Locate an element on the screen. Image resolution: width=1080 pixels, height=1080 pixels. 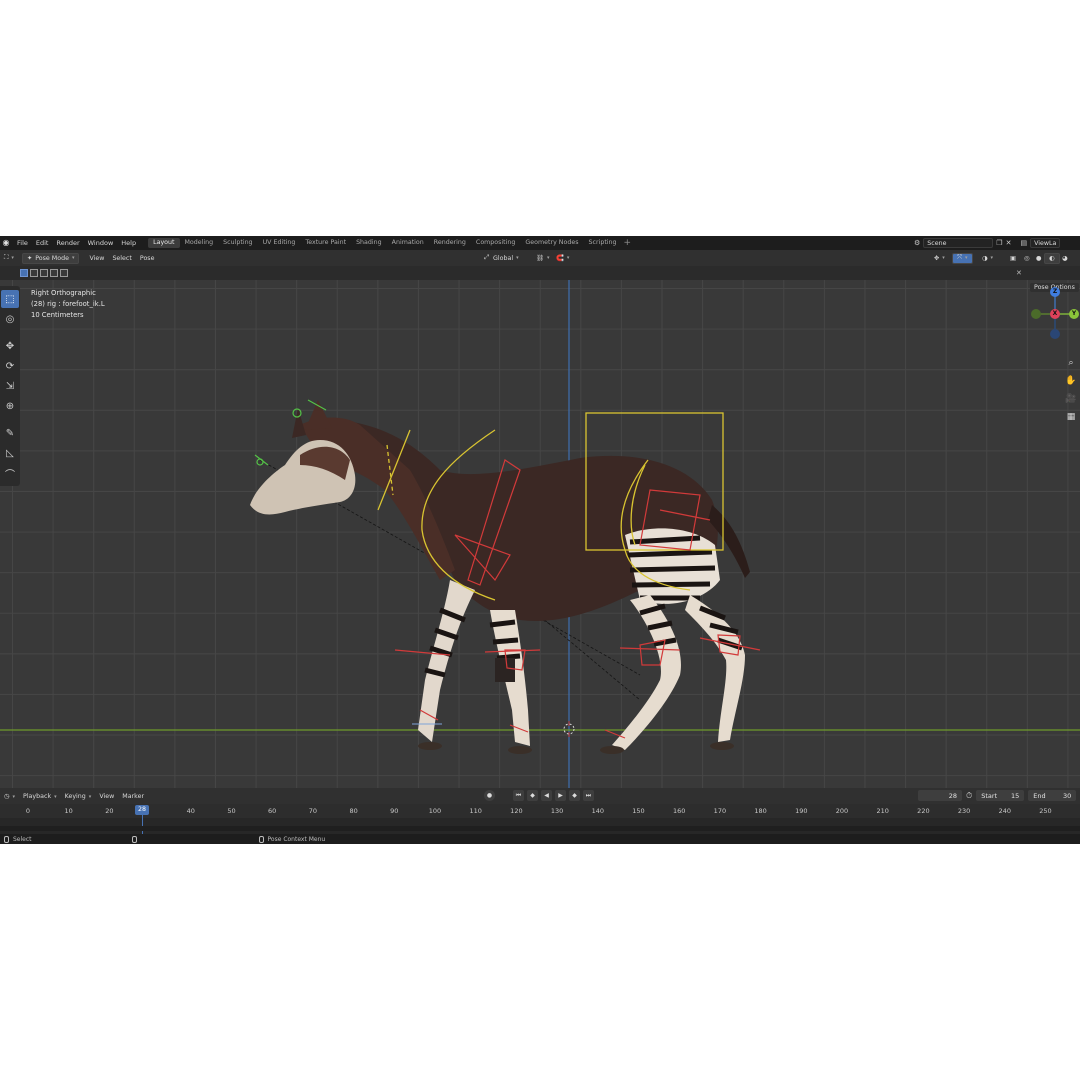
gizmo-y-icon: Y is located at coordinates (1074, 314).